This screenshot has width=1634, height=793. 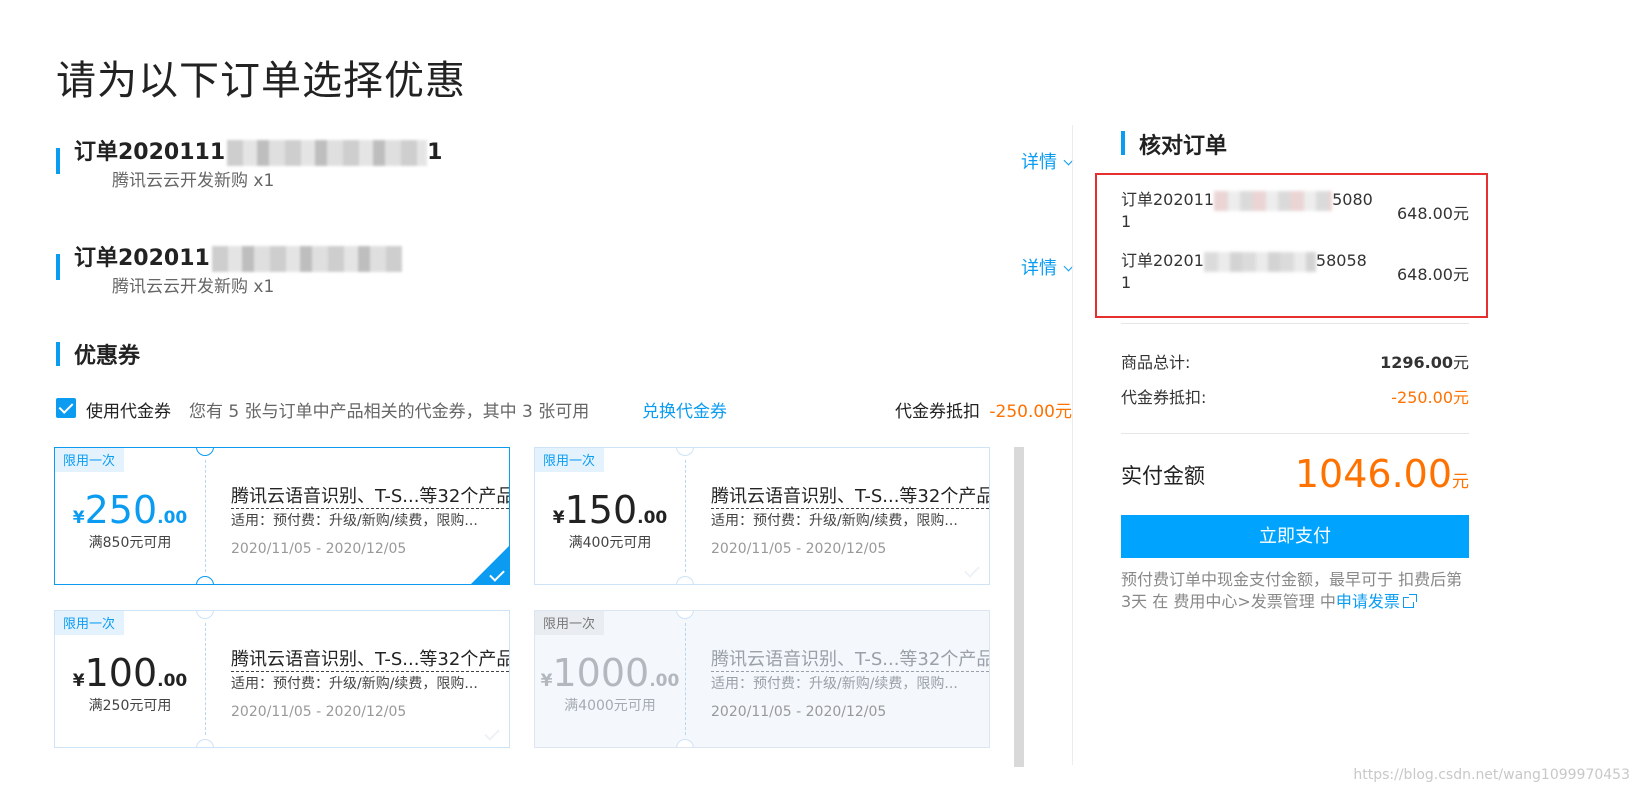 What do you see at coordinates (1019, 607) in the screenshot?
I see `coupon-list-scrollbar` at bounding box center [1019, 607].